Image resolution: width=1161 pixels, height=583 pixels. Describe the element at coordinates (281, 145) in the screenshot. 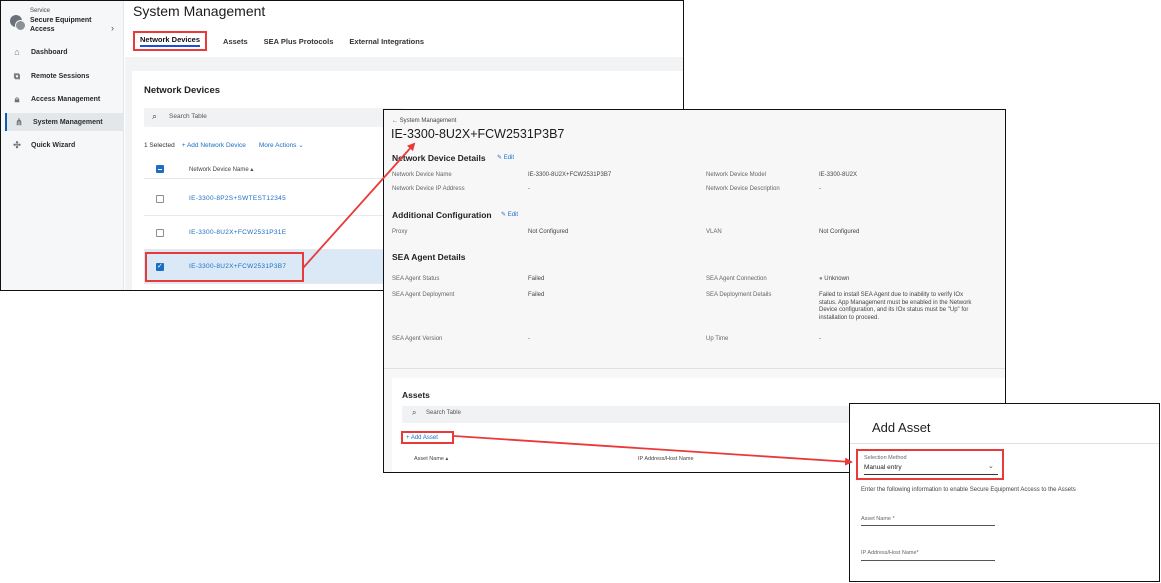

I see `more-actions-button: More Actions ⌄` at that location.